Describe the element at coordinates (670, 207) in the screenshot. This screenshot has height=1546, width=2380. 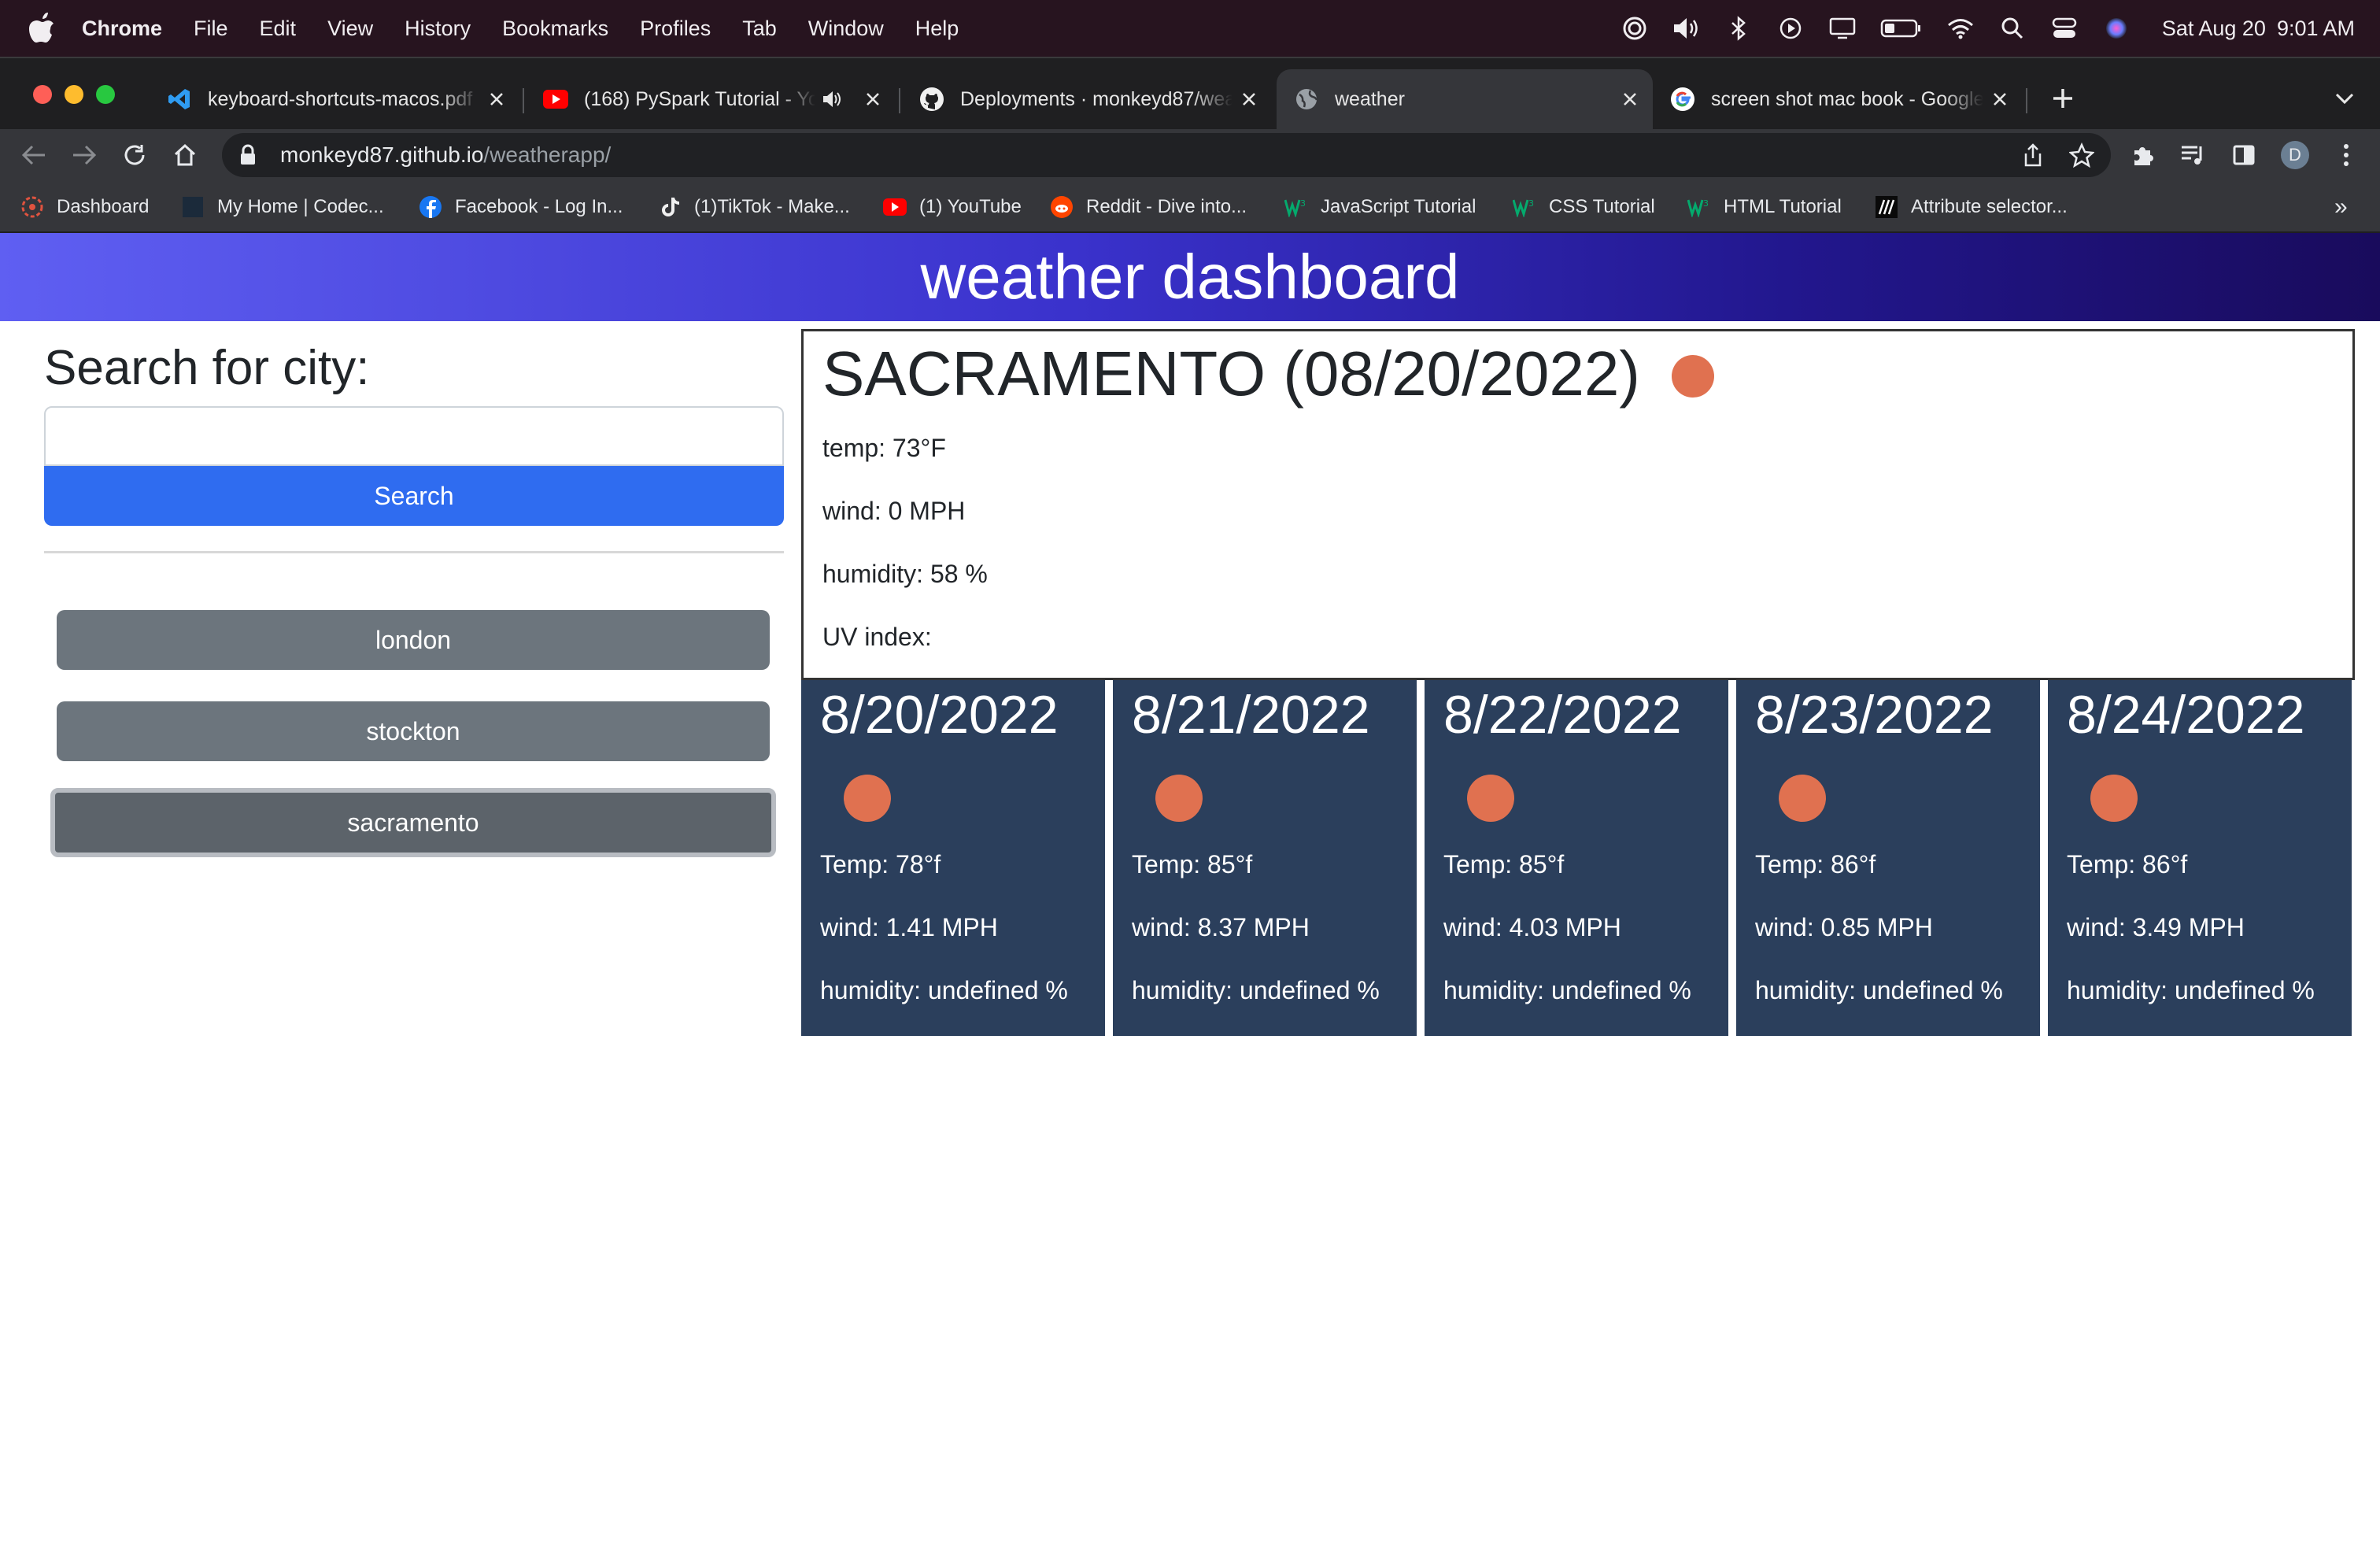
I see `tiktok-icon` at that location.